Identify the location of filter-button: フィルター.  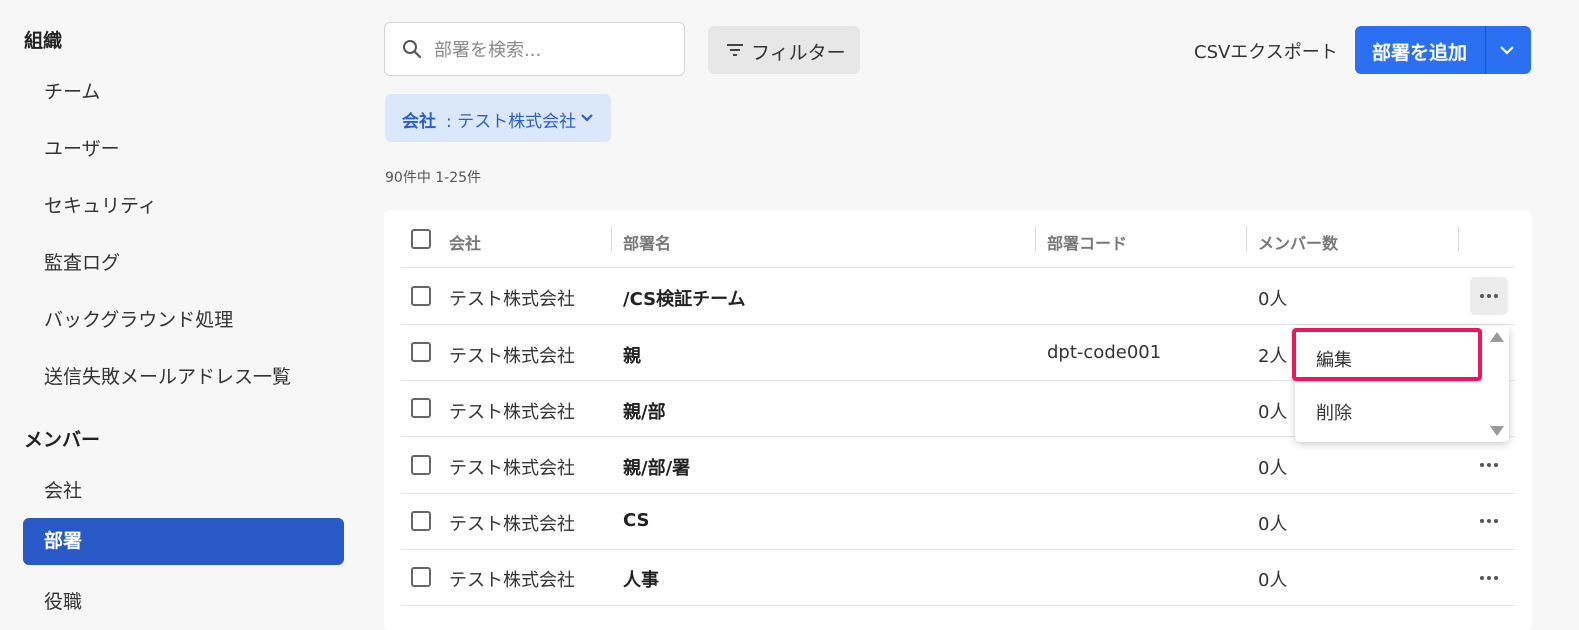
(784, 50).